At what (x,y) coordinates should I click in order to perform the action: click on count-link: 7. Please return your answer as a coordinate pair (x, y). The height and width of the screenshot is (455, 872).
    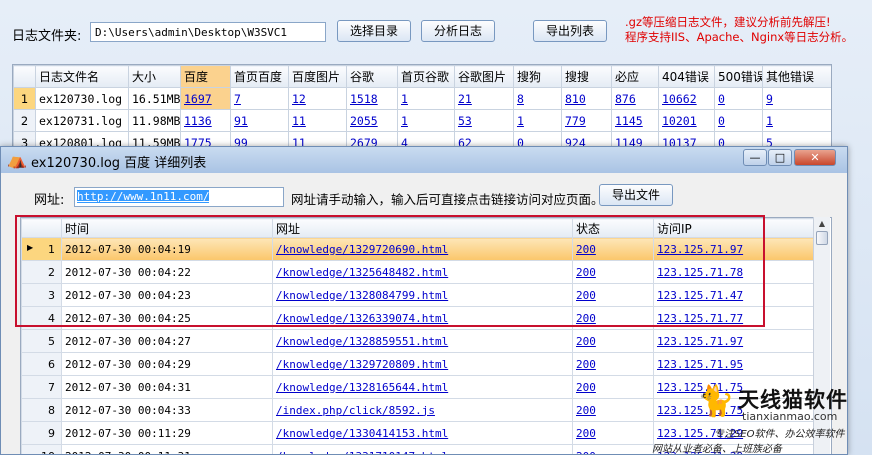
    Looking at the image, I should click on (237, 99).